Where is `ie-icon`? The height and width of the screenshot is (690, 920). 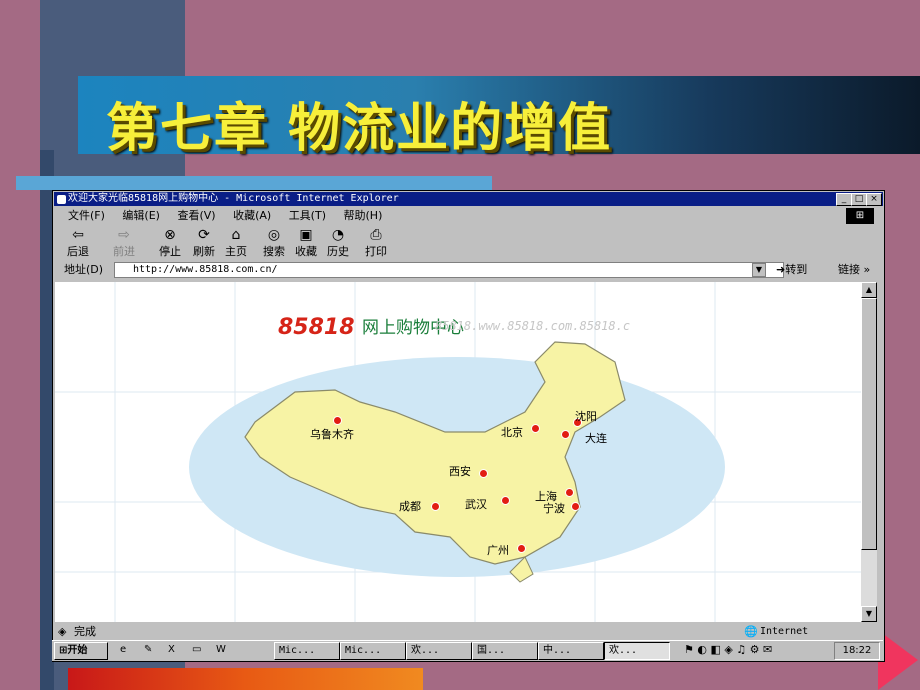 ie-icon is located at coordinates (61, 199).